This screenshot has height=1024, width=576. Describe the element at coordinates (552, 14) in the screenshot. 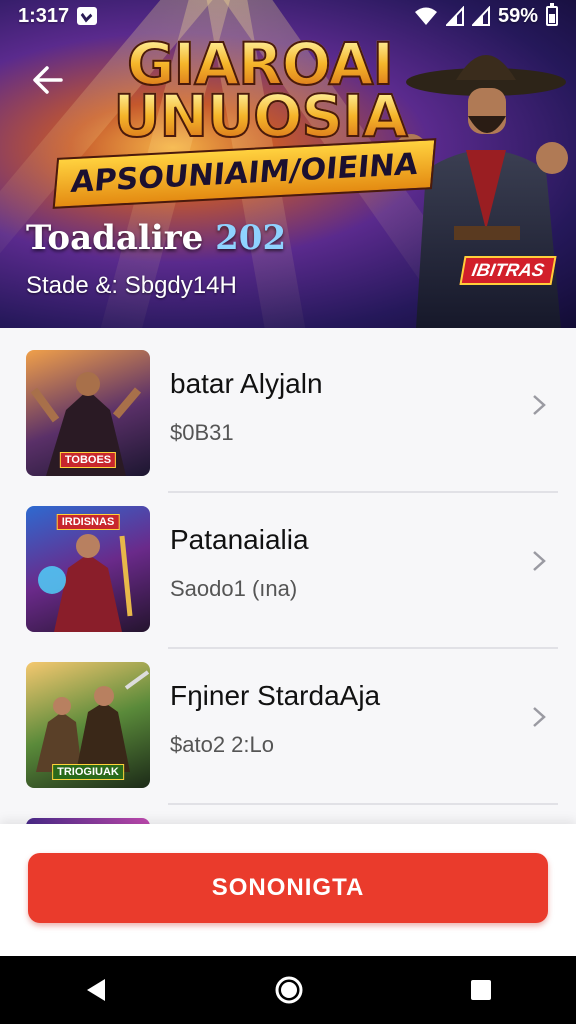

I see `battery-icon` at that location.